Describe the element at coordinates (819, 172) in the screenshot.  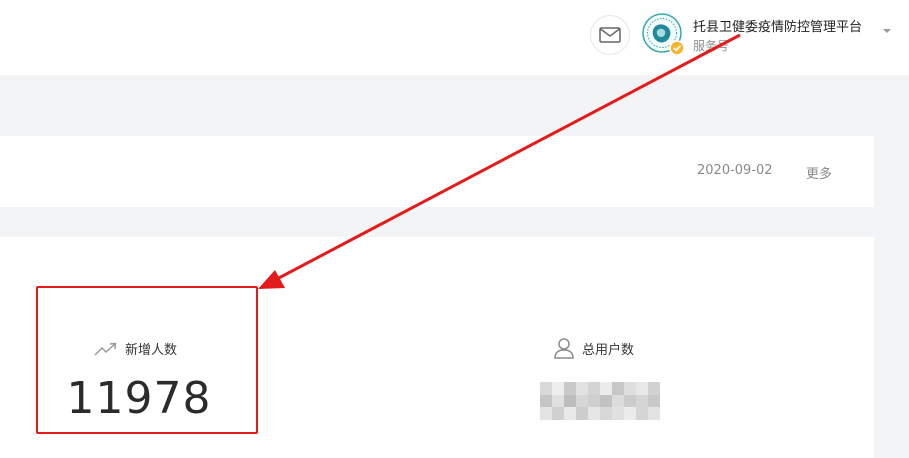
I see `more-link: 更多` at that location.